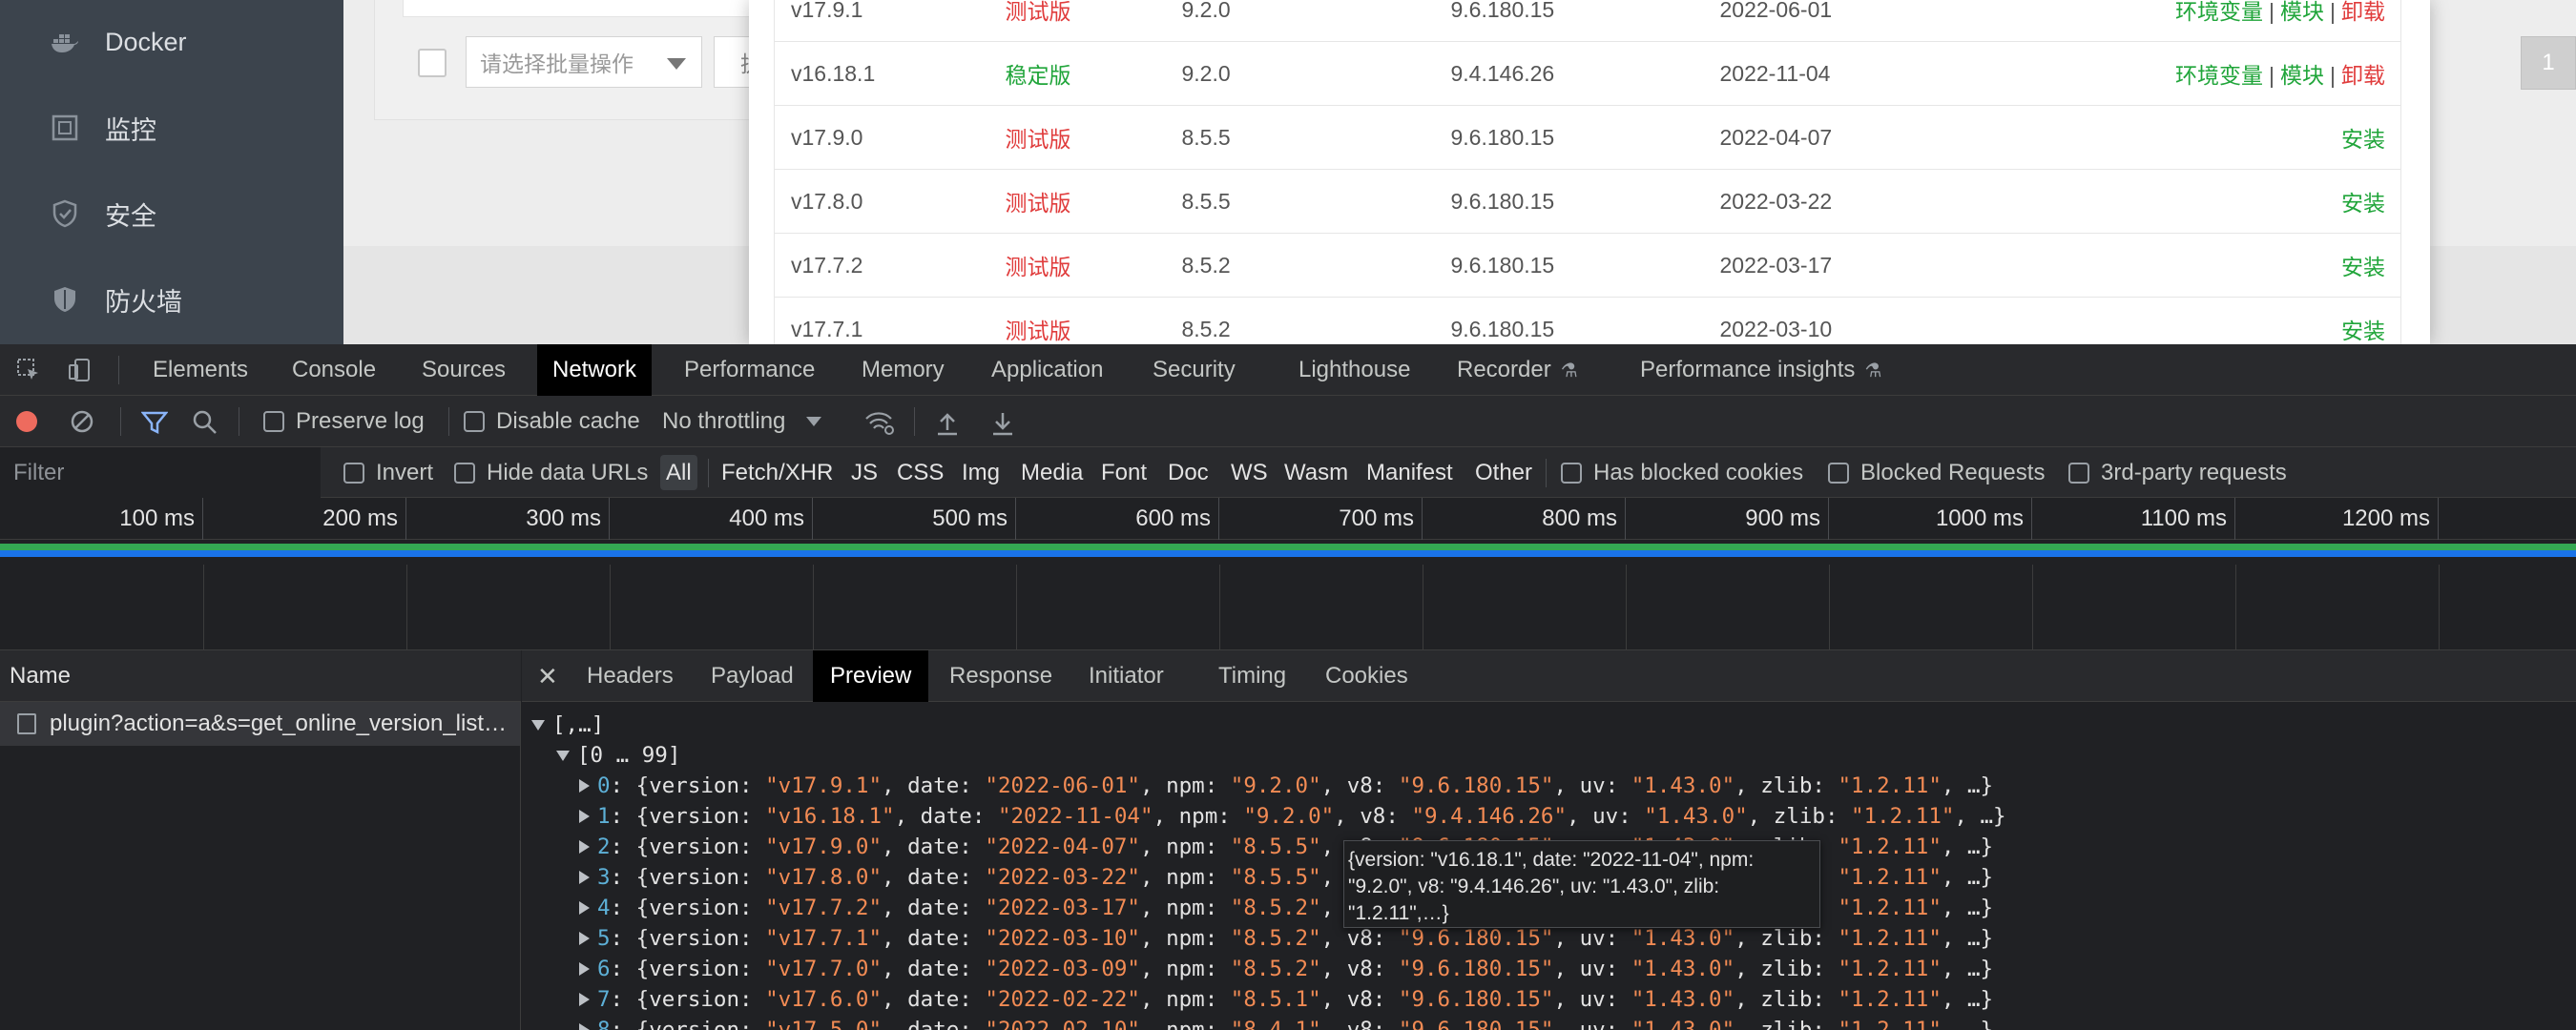 Image resolution: width=2576 pixels, height=1030 pixels. I want to click on blocked-requests-checkbox: Blocked Requests, so click(1936, 472).